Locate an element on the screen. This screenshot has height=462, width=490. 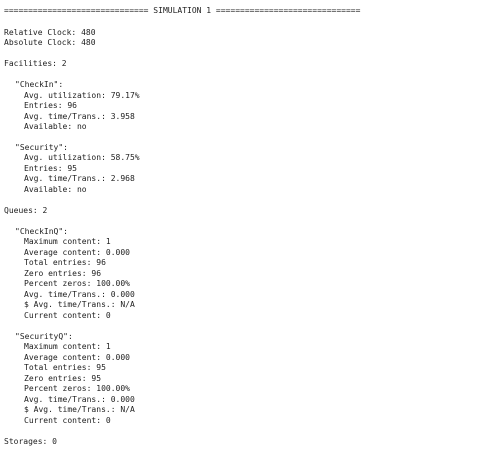
queues-heading: Queues: 2 is located at coordinates (26, 210).